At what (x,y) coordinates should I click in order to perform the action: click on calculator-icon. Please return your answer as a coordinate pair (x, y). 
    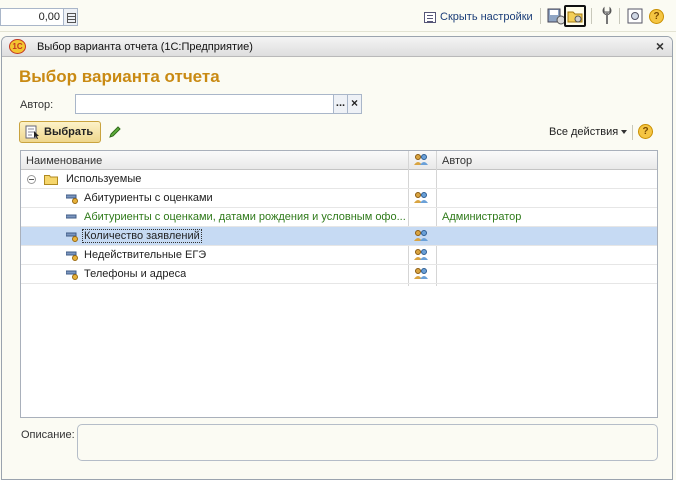
    Looking at the image, I should click on (70, 17).